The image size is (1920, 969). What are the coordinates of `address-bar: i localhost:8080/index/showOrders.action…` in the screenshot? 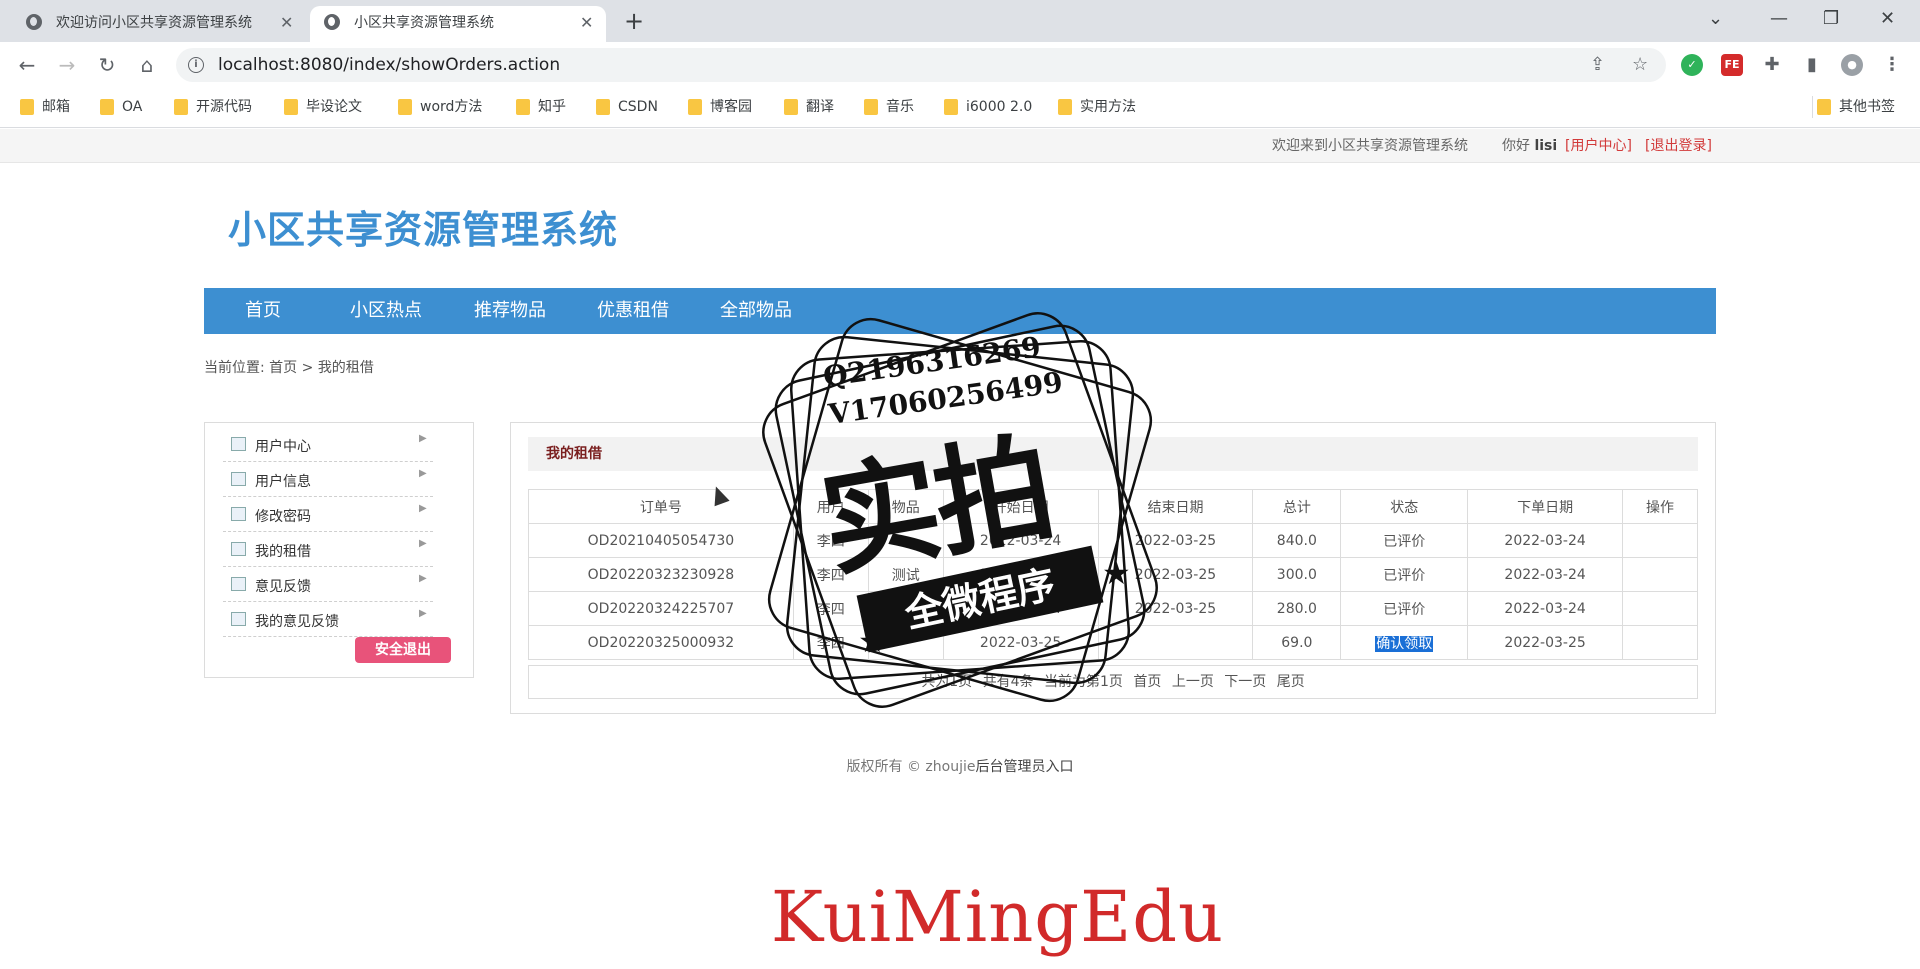 It's located at (921, 65).